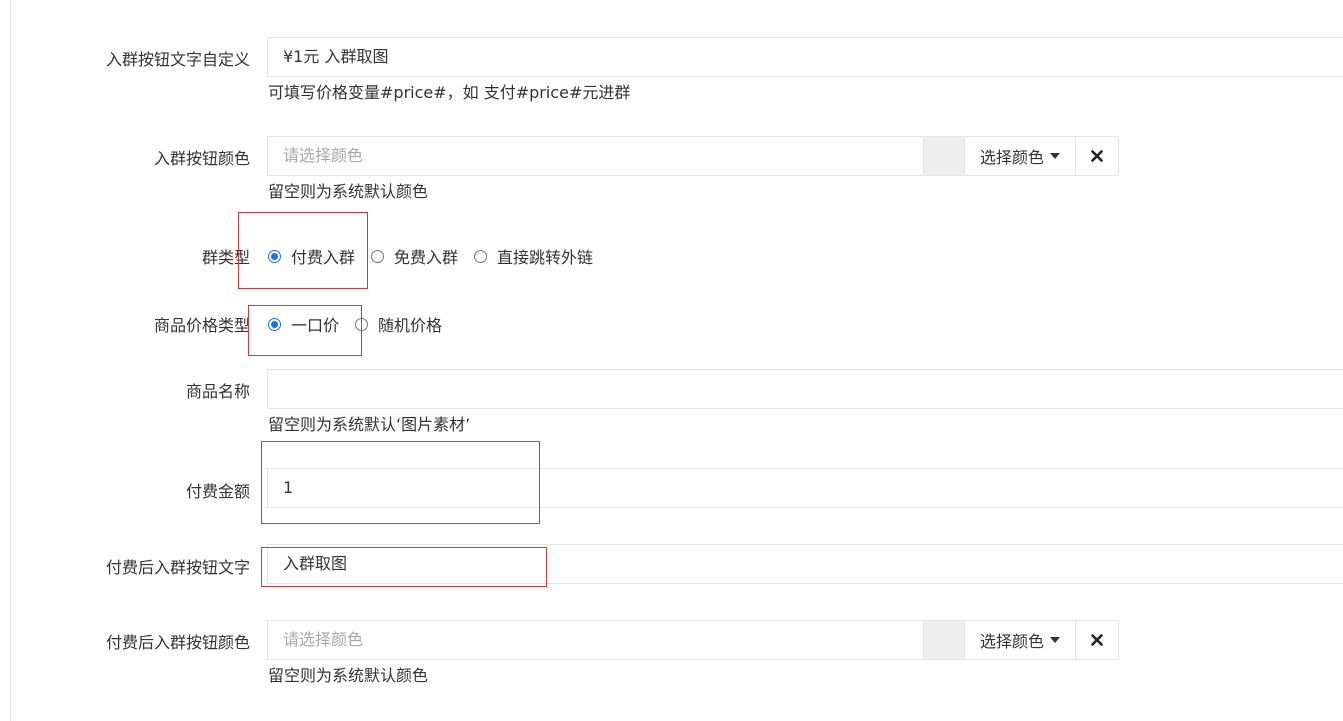  What do you see at coordinates (545, 257) in the screenshot?
I see `radio-label: 直接跳转外链` at bounding box center [545, 257].